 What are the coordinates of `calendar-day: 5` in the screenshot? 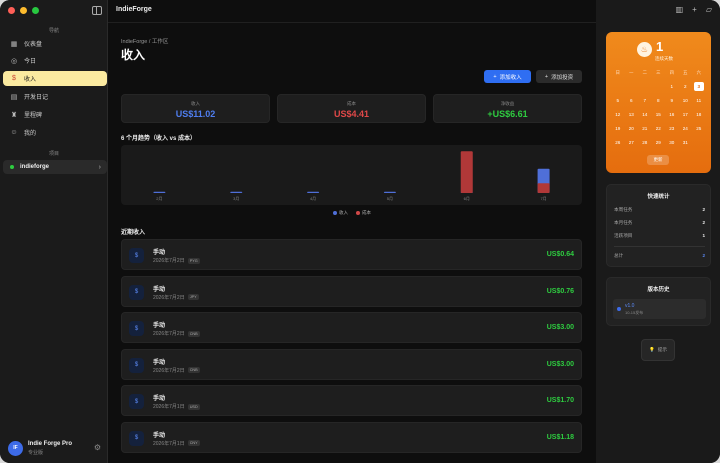 It's located at (618, 100).